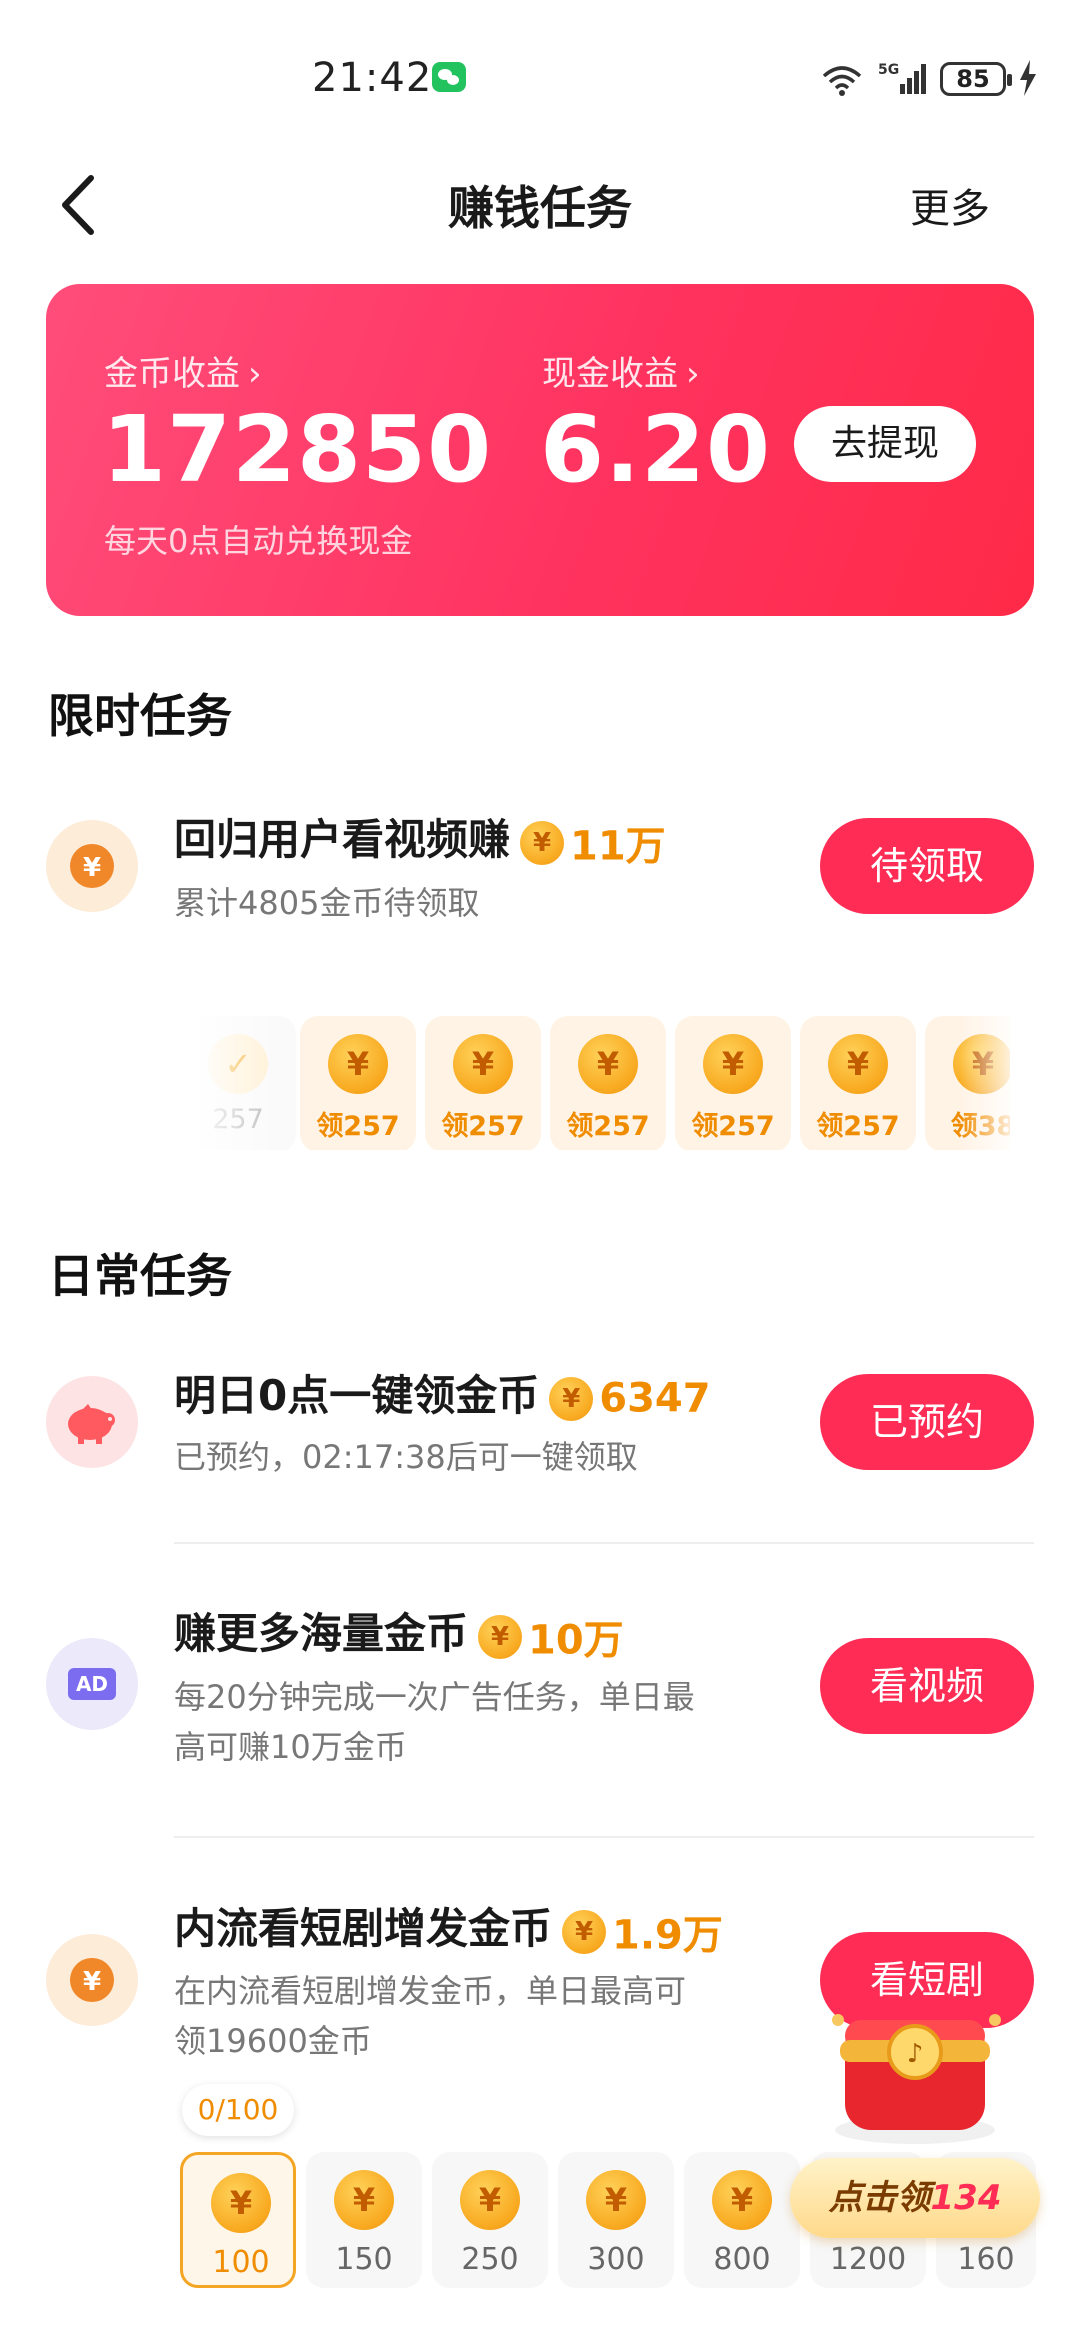 Image resolution: width=1080 pixels, height=2340 pixels. I want to click on step-label: 300, so click(616, 2259).